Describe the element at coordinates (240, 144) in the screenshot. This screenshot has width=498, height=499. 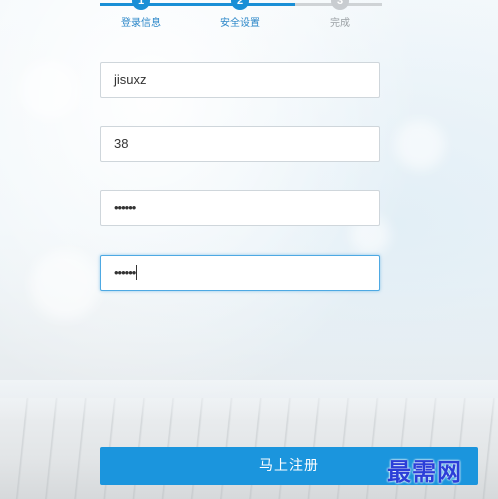
I see `age-input: 38` at that location.